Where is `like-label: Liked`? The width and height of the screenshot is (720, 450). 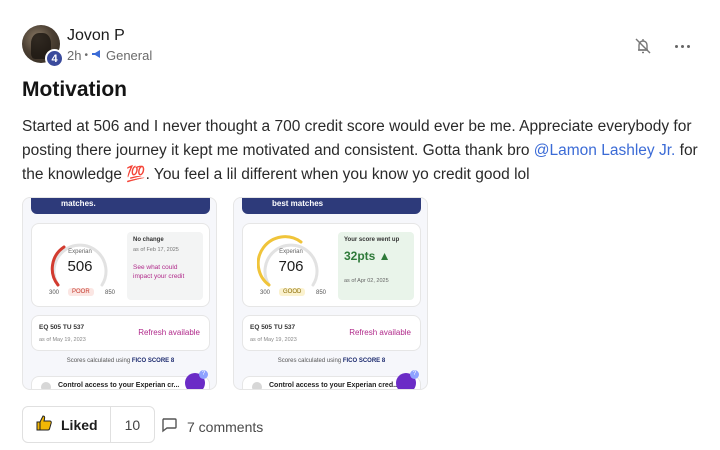
like-label: Liked is located at coordinates (79, 424).